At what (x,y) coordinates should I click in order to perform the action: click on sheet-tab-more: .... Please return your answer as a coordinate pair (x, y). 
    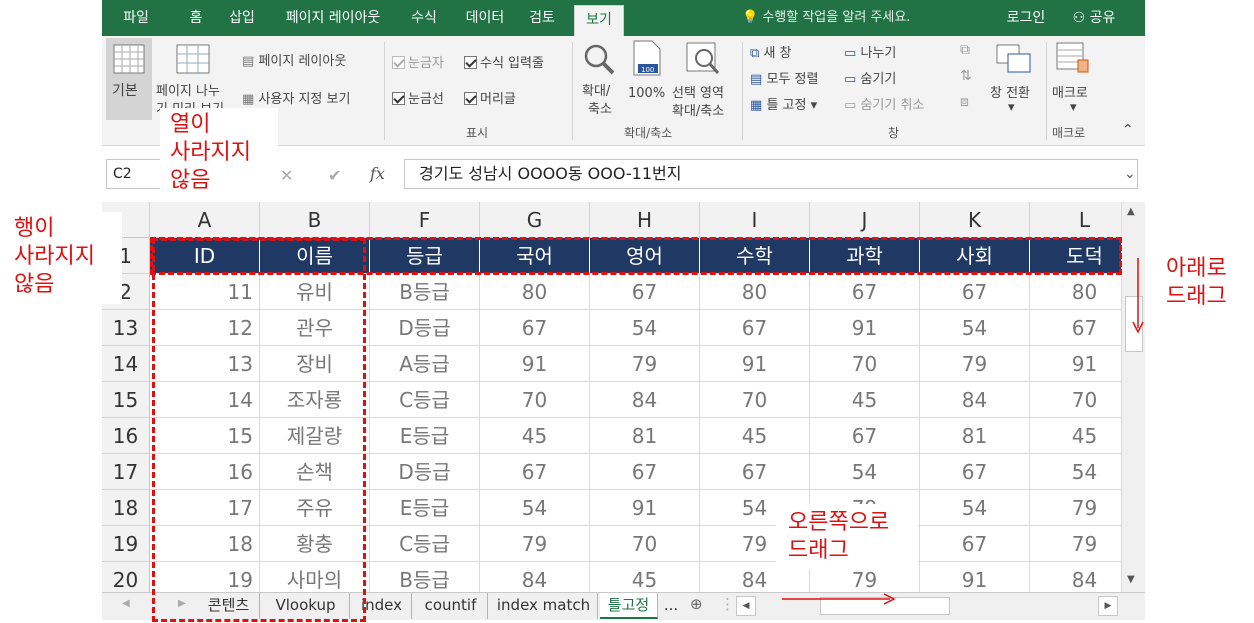
    Looking at the image, I should click on (671, 606).